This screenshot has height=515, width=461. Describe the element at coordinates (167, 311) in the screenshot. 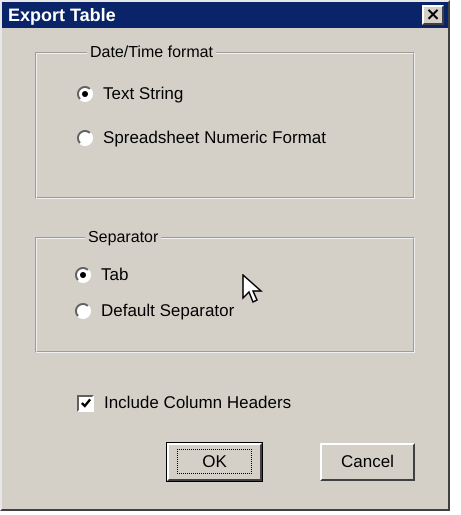

I see `radio-label: Default Separator` at that location.